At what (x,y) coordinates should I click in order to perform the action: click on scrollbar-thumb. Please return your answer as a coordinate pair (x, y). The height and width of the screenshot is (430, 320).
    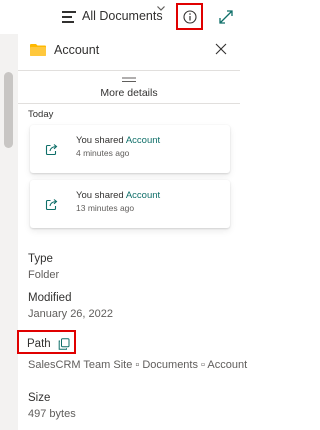
    Looking at the image, I should click on (8, 110).